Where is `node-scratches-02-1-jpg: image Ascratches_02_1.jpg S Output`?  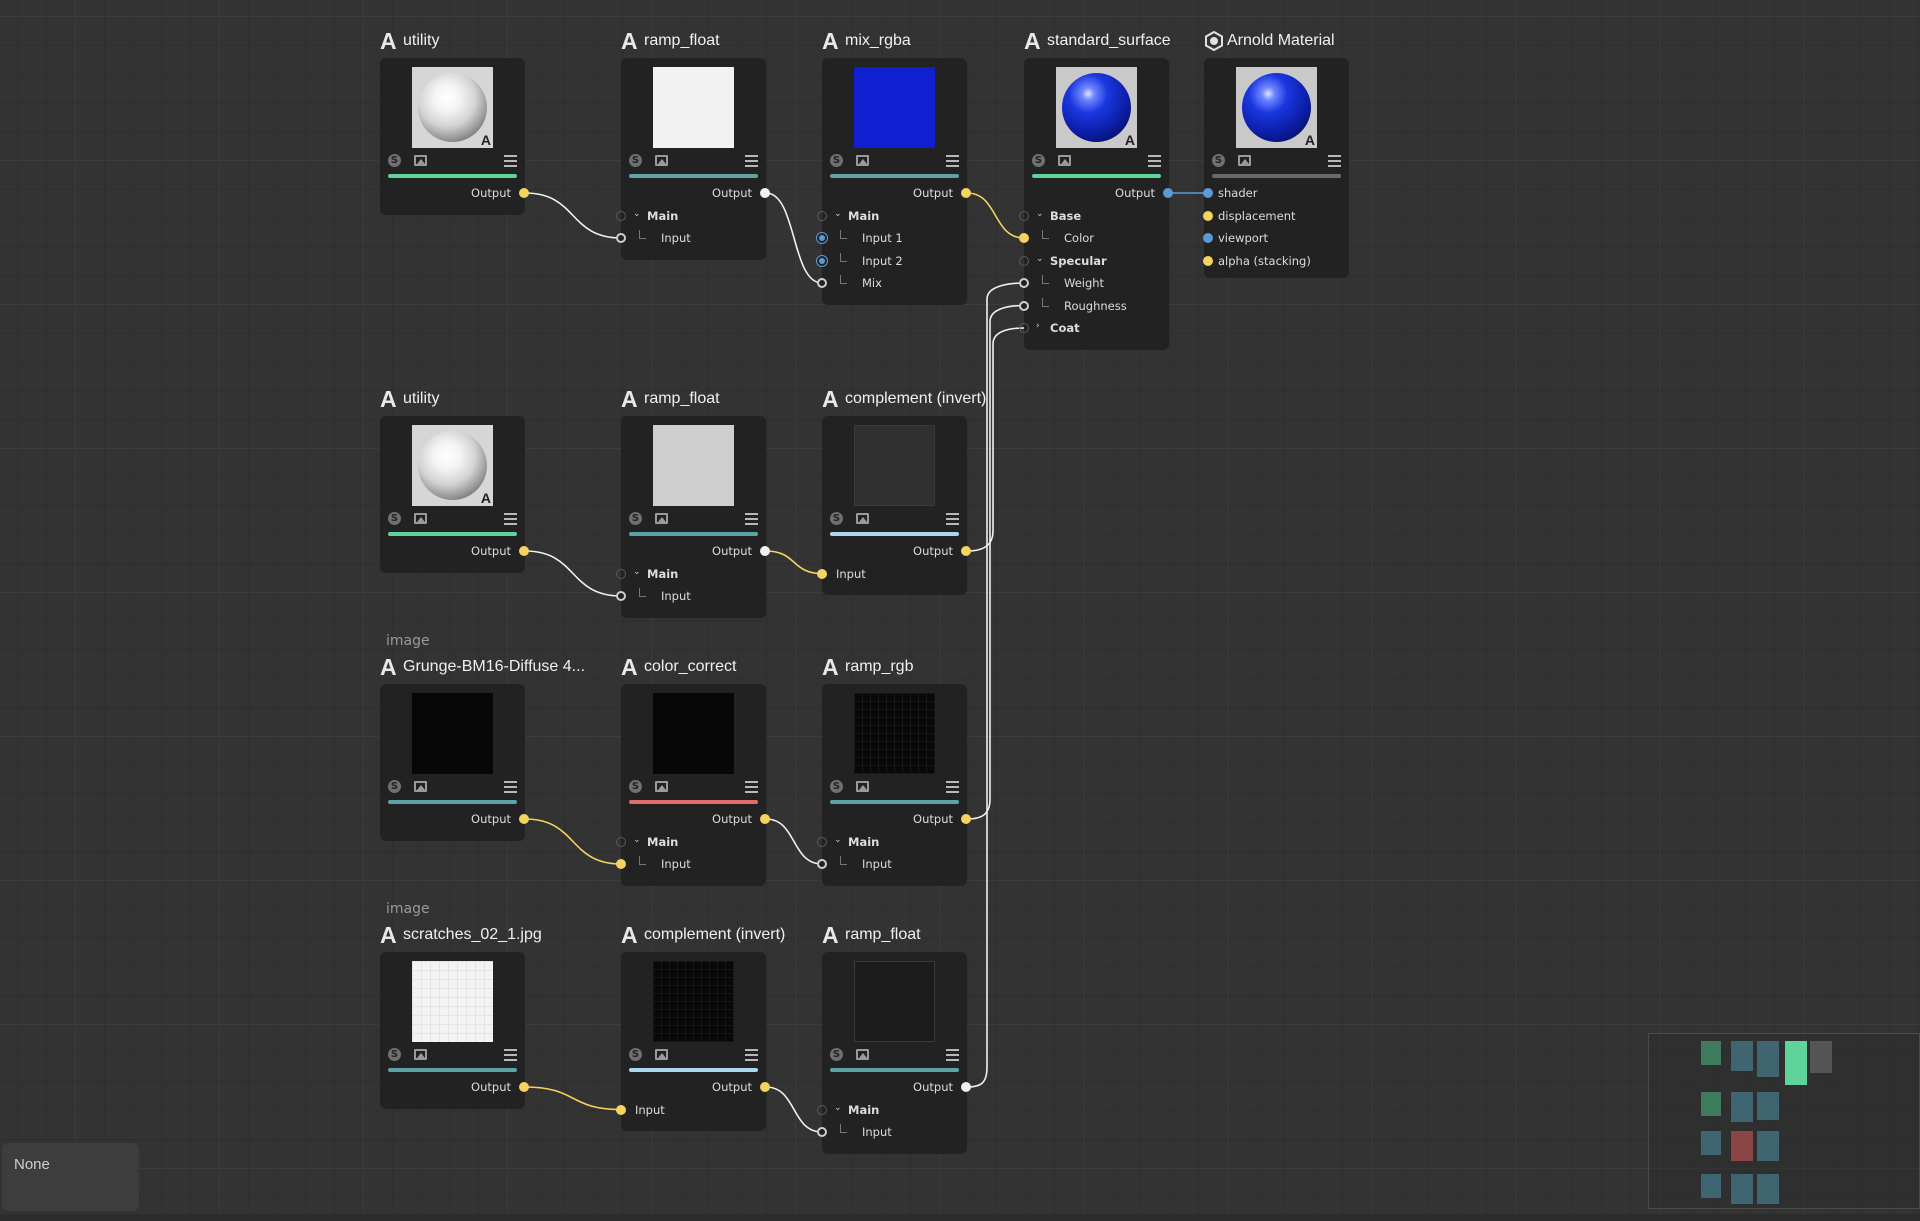
node-scratches-02-1-jpg: image Ascratches_02_1.jpg S Output is located at coordinates (461, 1005).